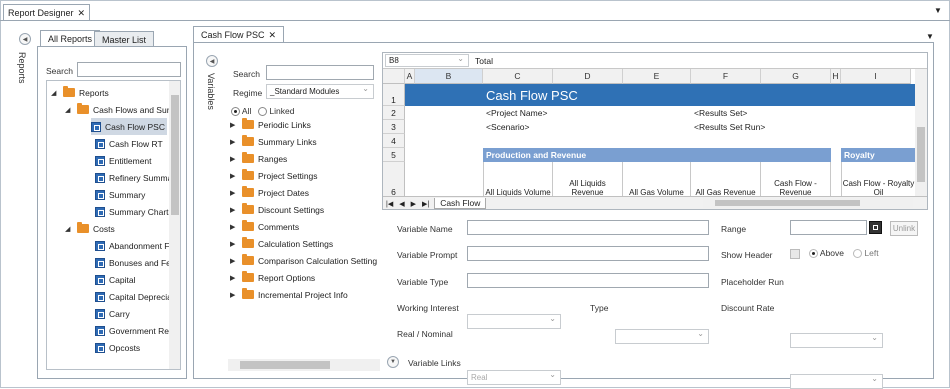 This screenshot has width=950, height=389. I want to click on real-nominal-dropdown: Real, so click(514, 377).